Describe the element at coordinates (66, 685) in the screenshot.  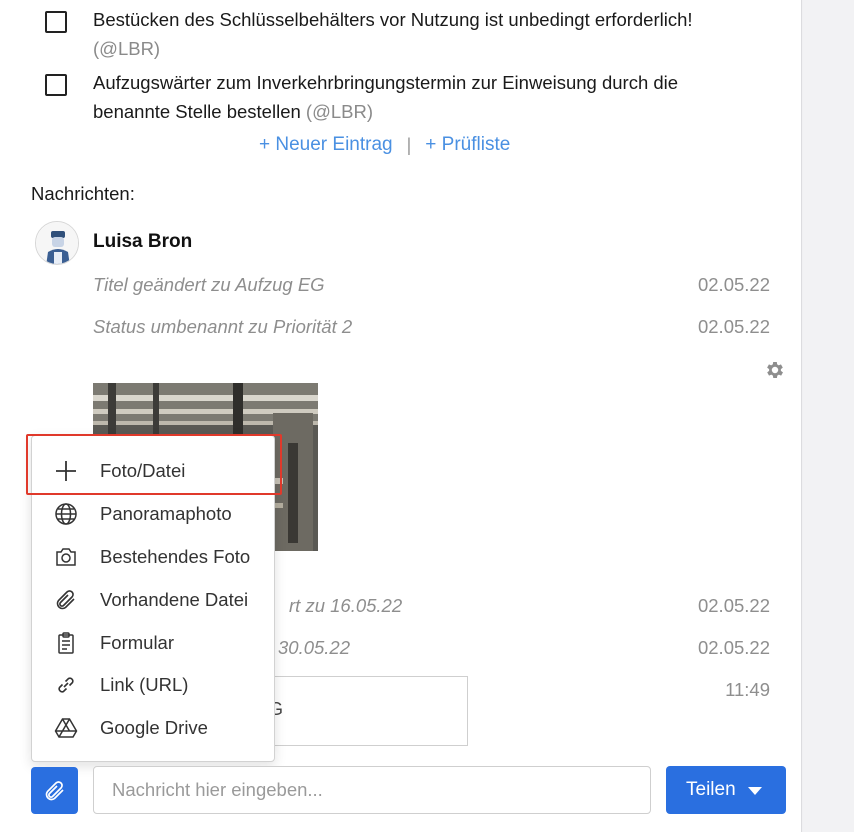
I see `link-icon` at that location.